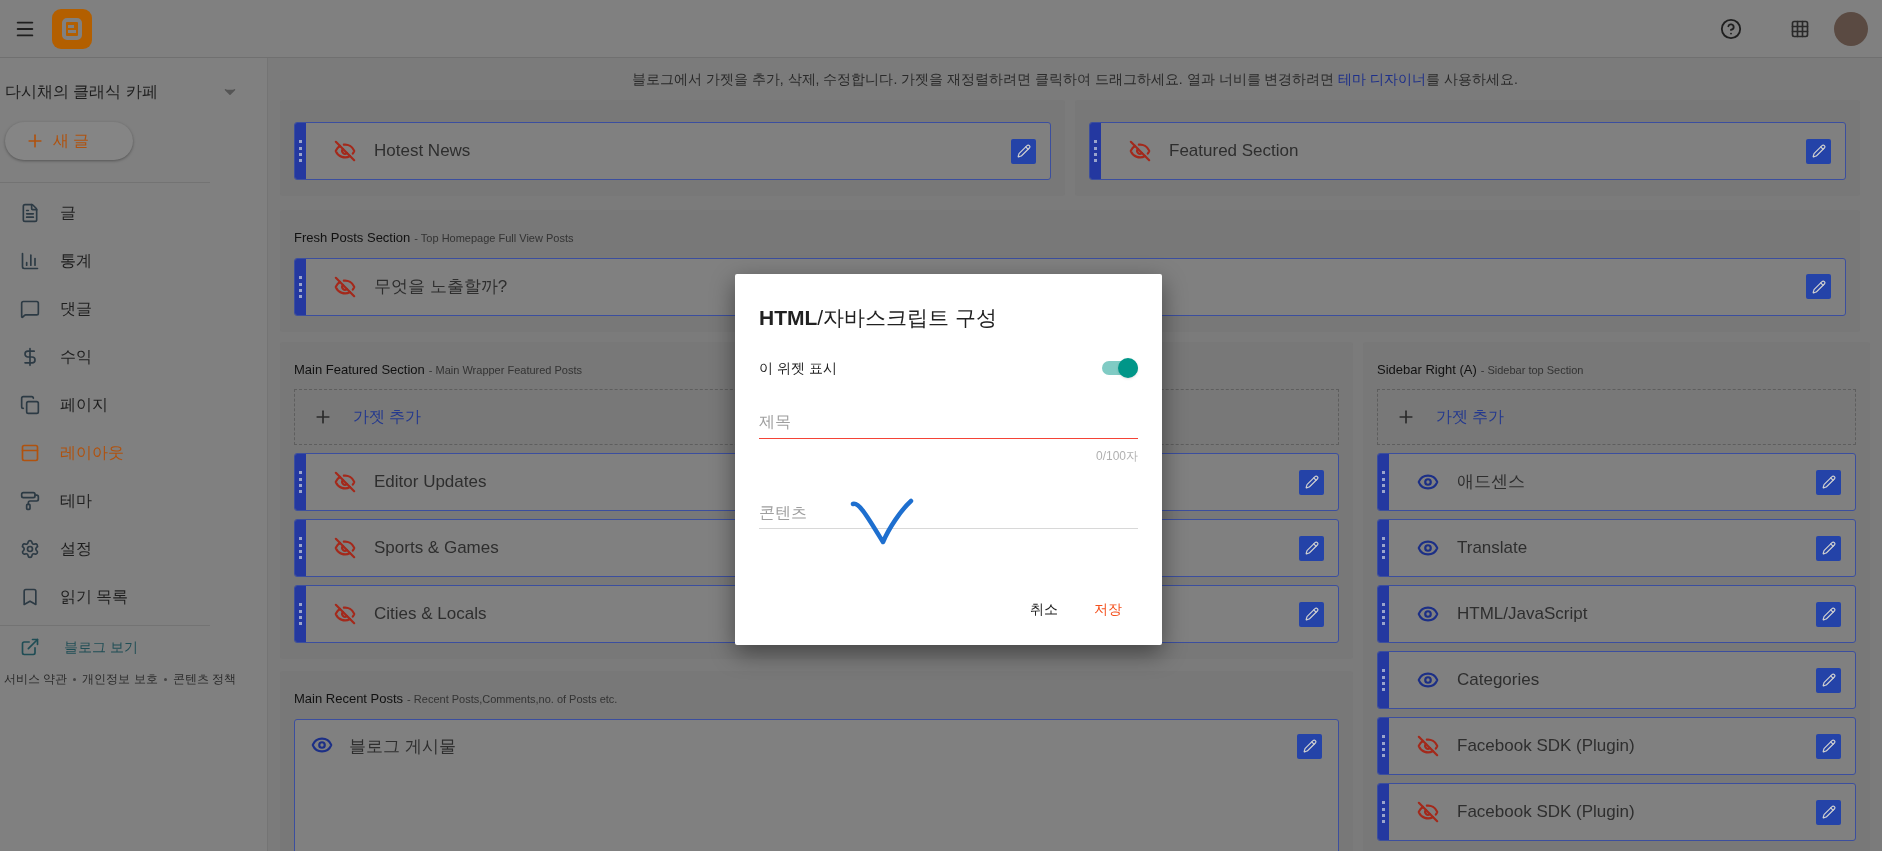 The image size is (1882, 851). I want to click on section-subtitle: - Recent Posts,Comments,no. of Posts etc., so click(512, 699).